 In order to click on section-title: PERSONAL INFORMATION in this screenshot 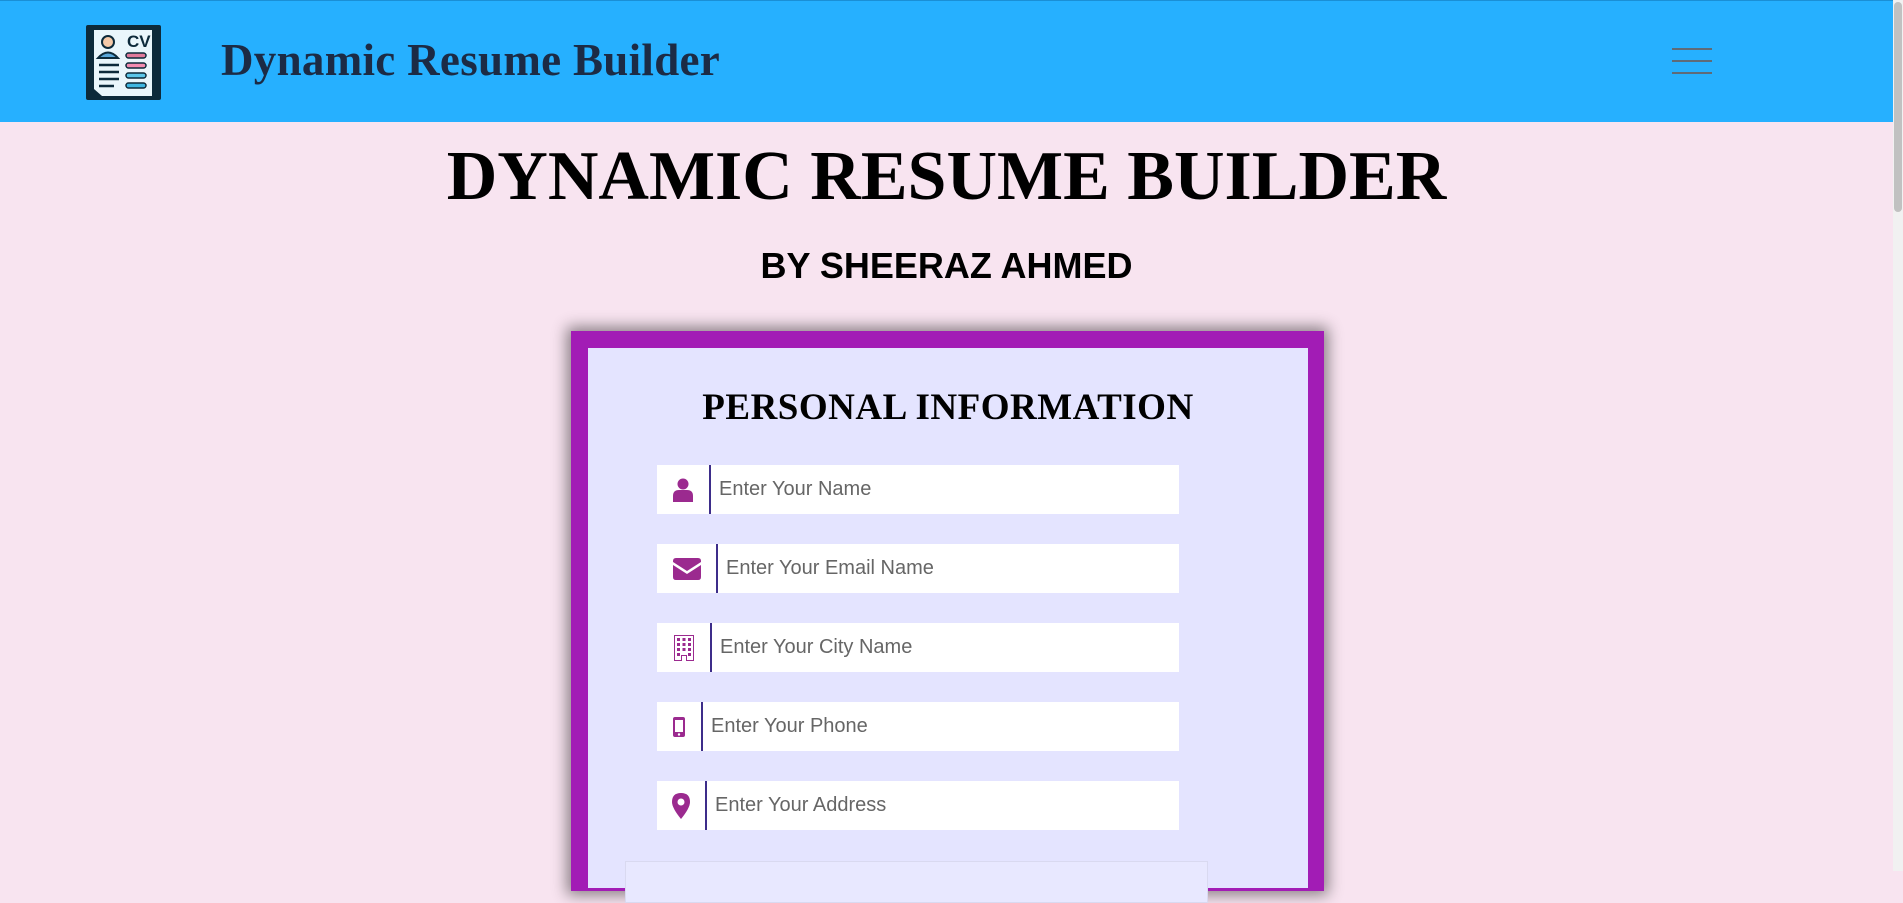, I will do `click(948, 407)`.